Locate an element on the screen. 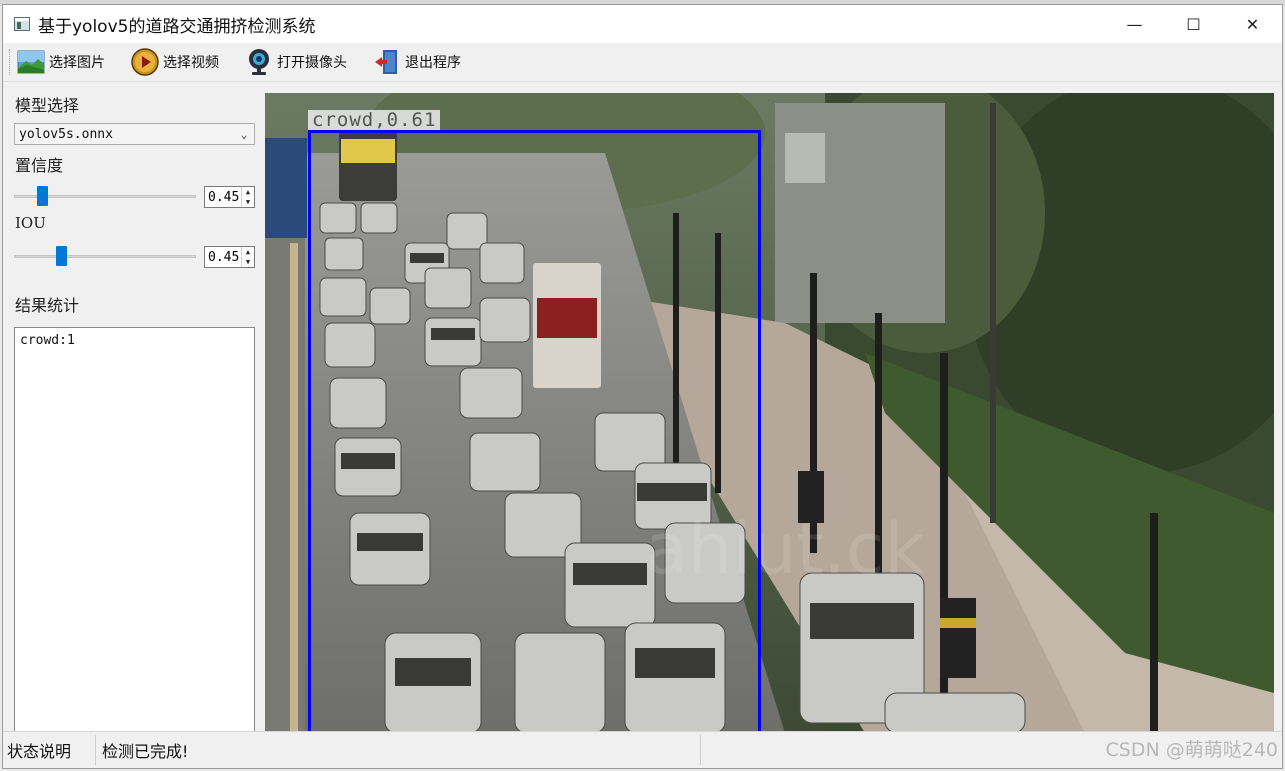  confidence-label: 置信度 is located at coordinates (39, 165).